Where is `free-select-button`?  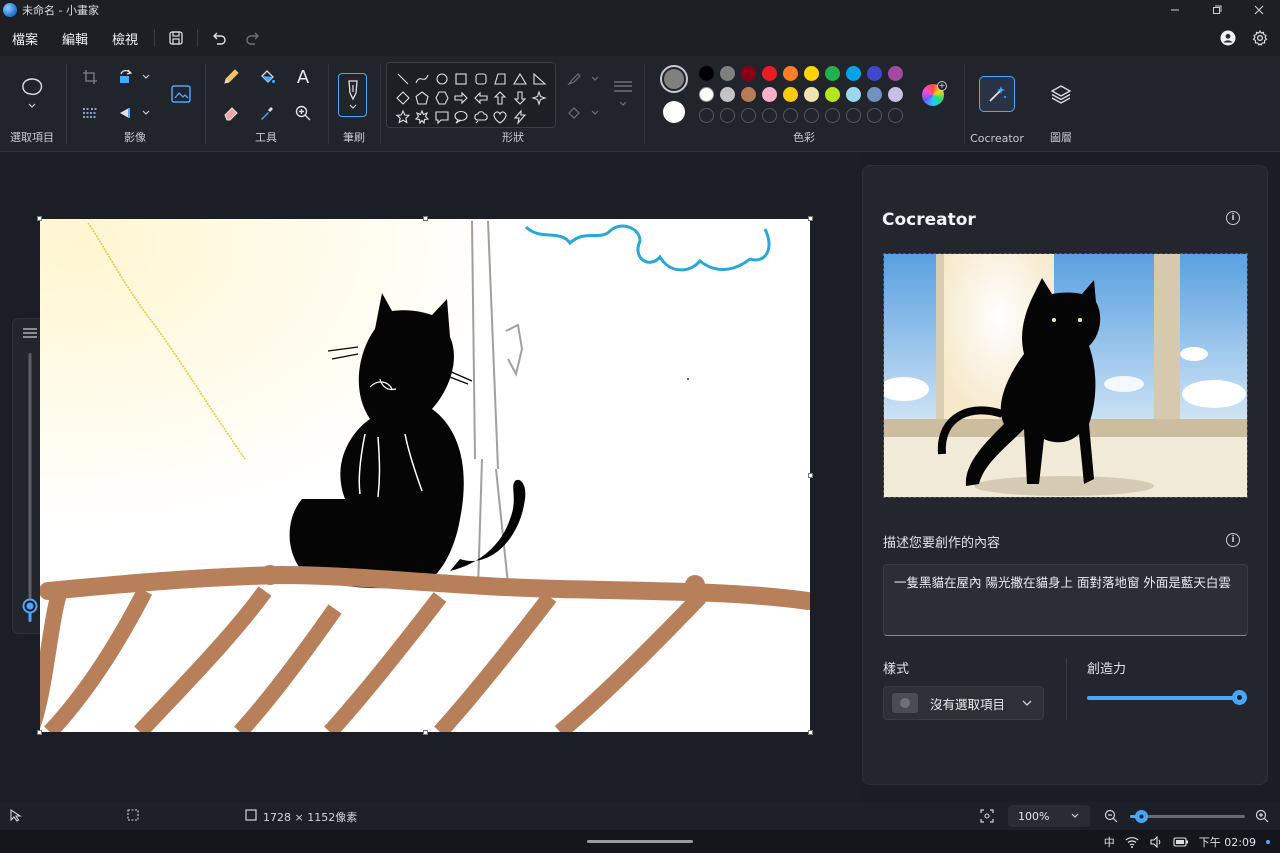 free-select-button is located at coordinates (32, 94).